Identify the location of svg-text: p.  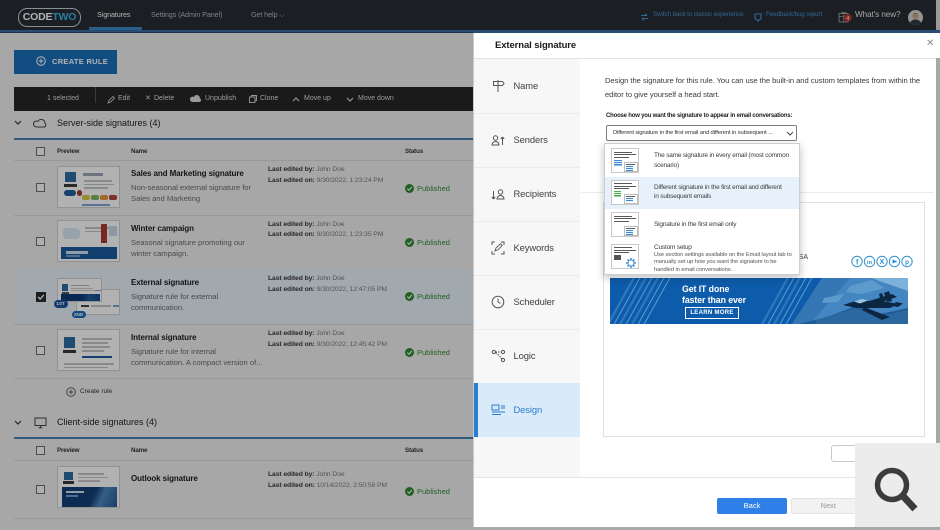
(907, 262).